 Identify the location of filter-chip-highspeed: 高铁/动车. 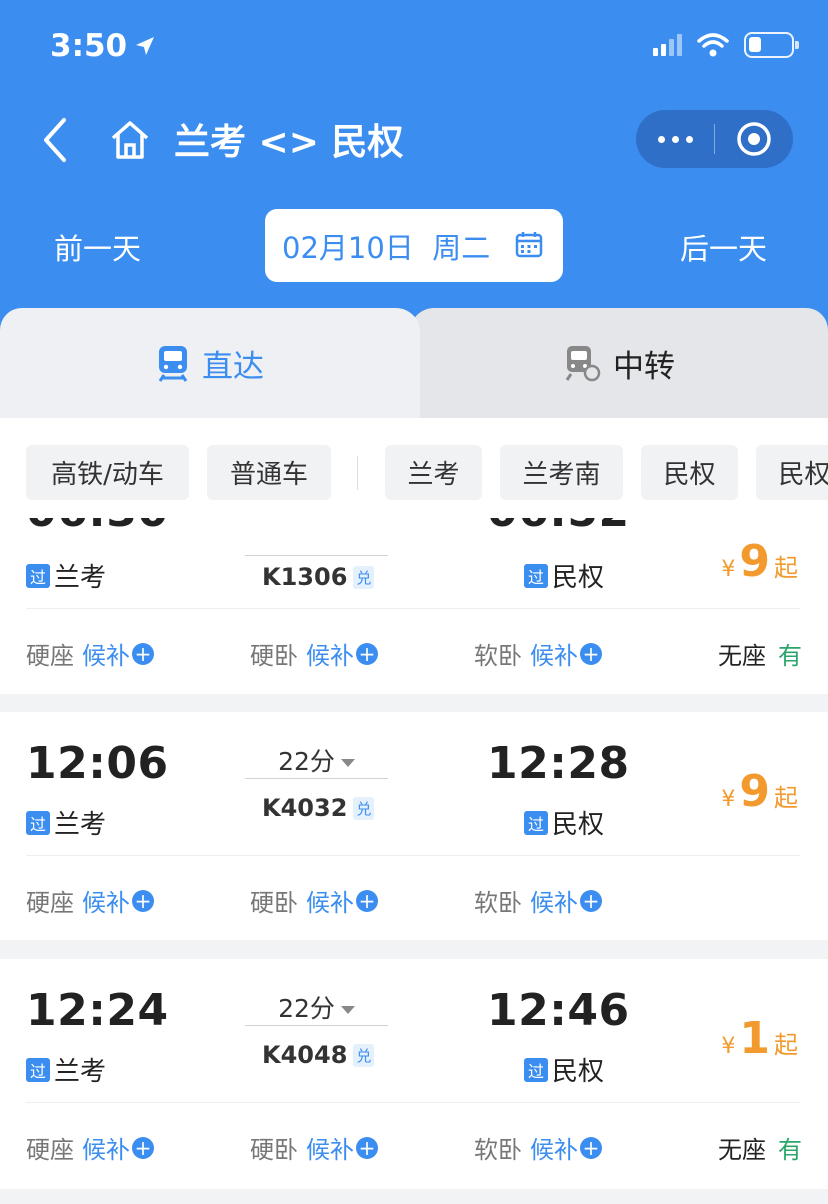
(107, 472).